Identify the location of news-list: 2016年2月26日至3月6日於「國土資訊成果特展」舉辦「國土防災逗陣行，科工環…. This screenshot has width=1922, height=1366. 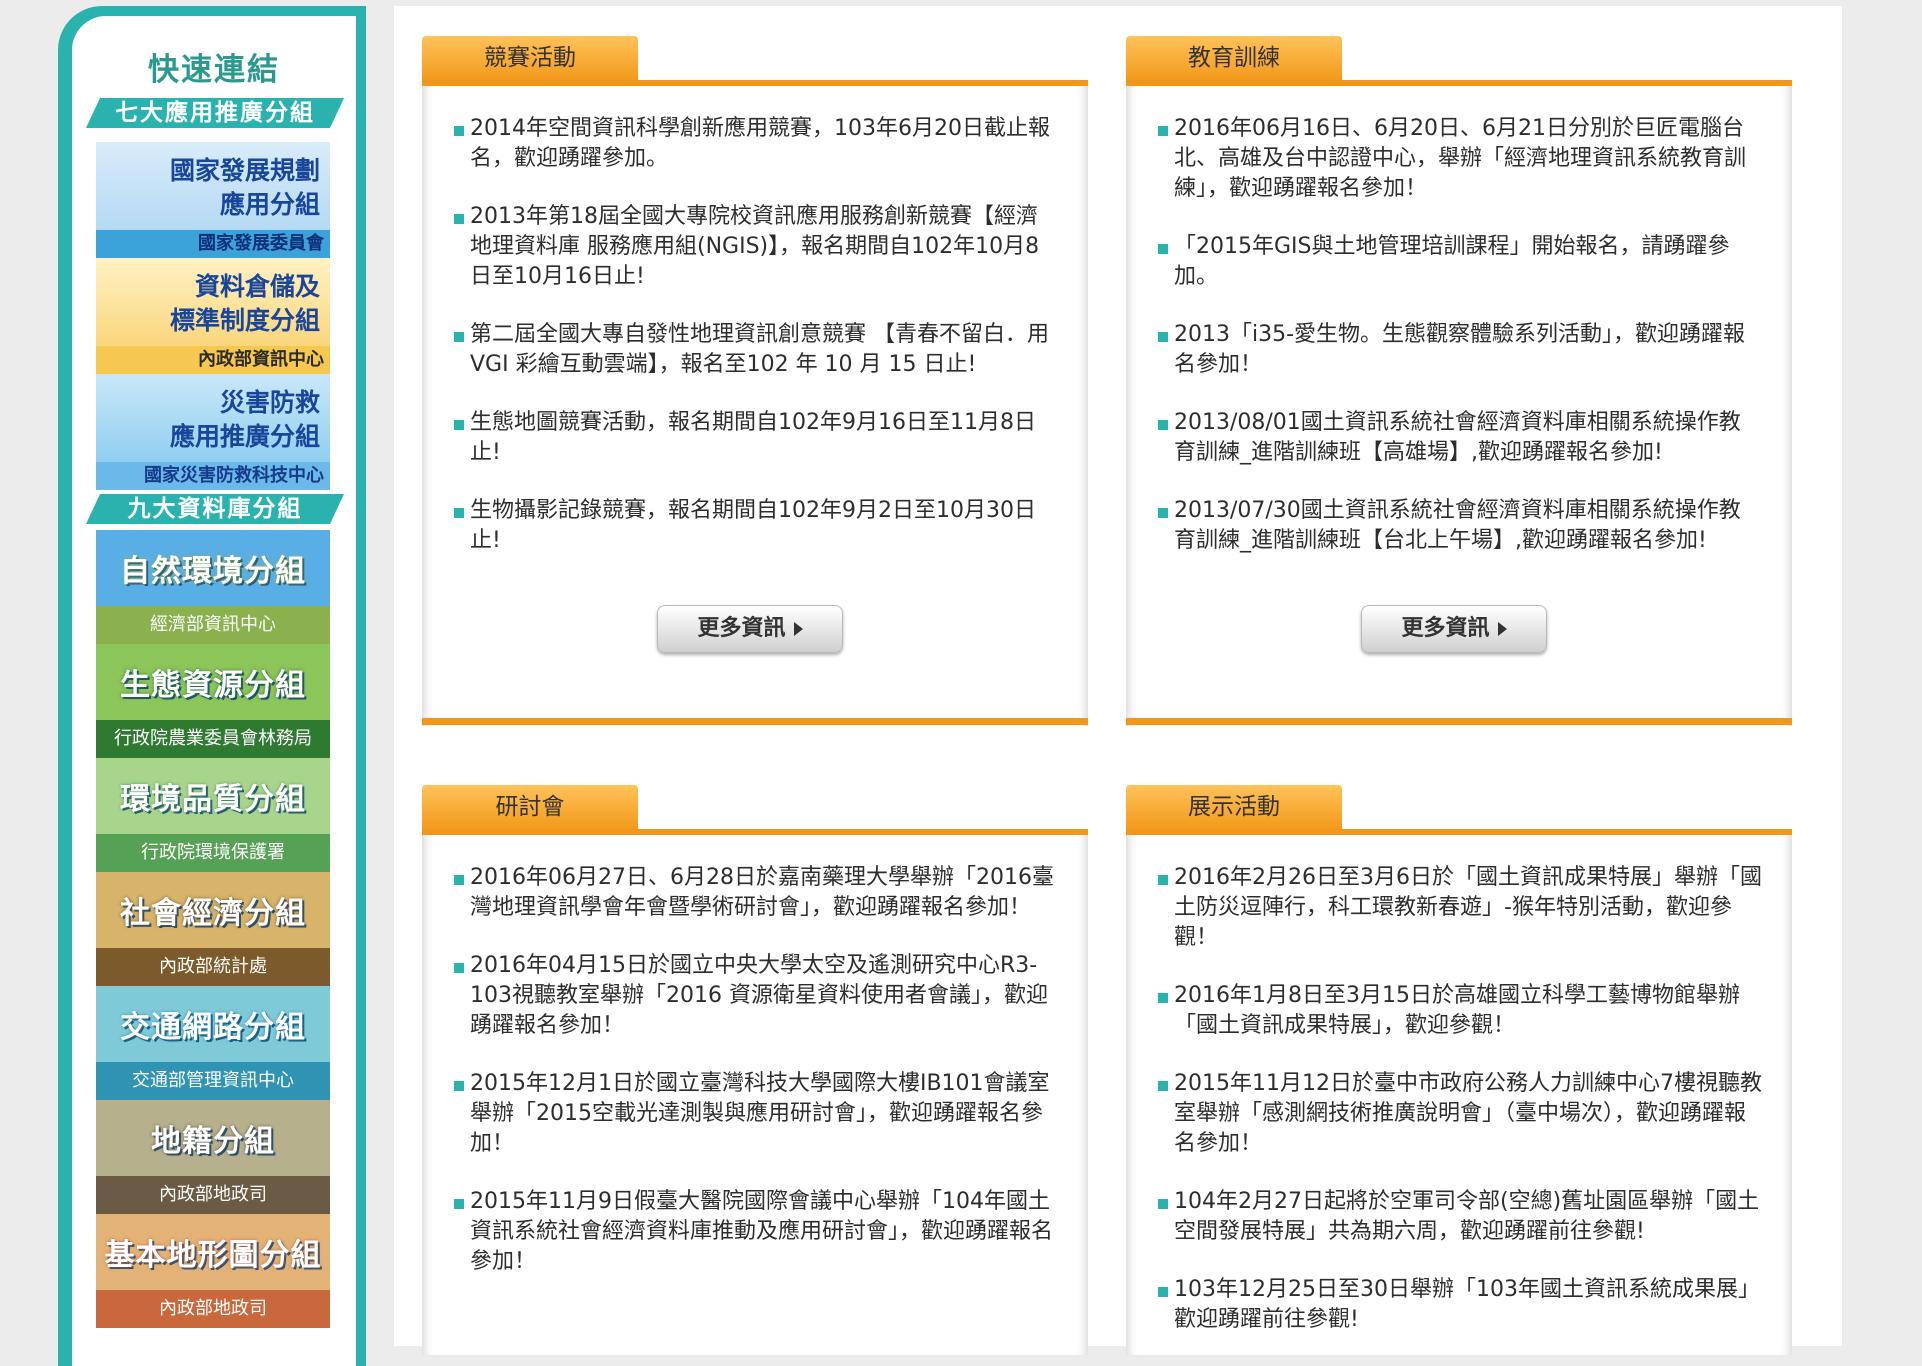
(1459, 1085).